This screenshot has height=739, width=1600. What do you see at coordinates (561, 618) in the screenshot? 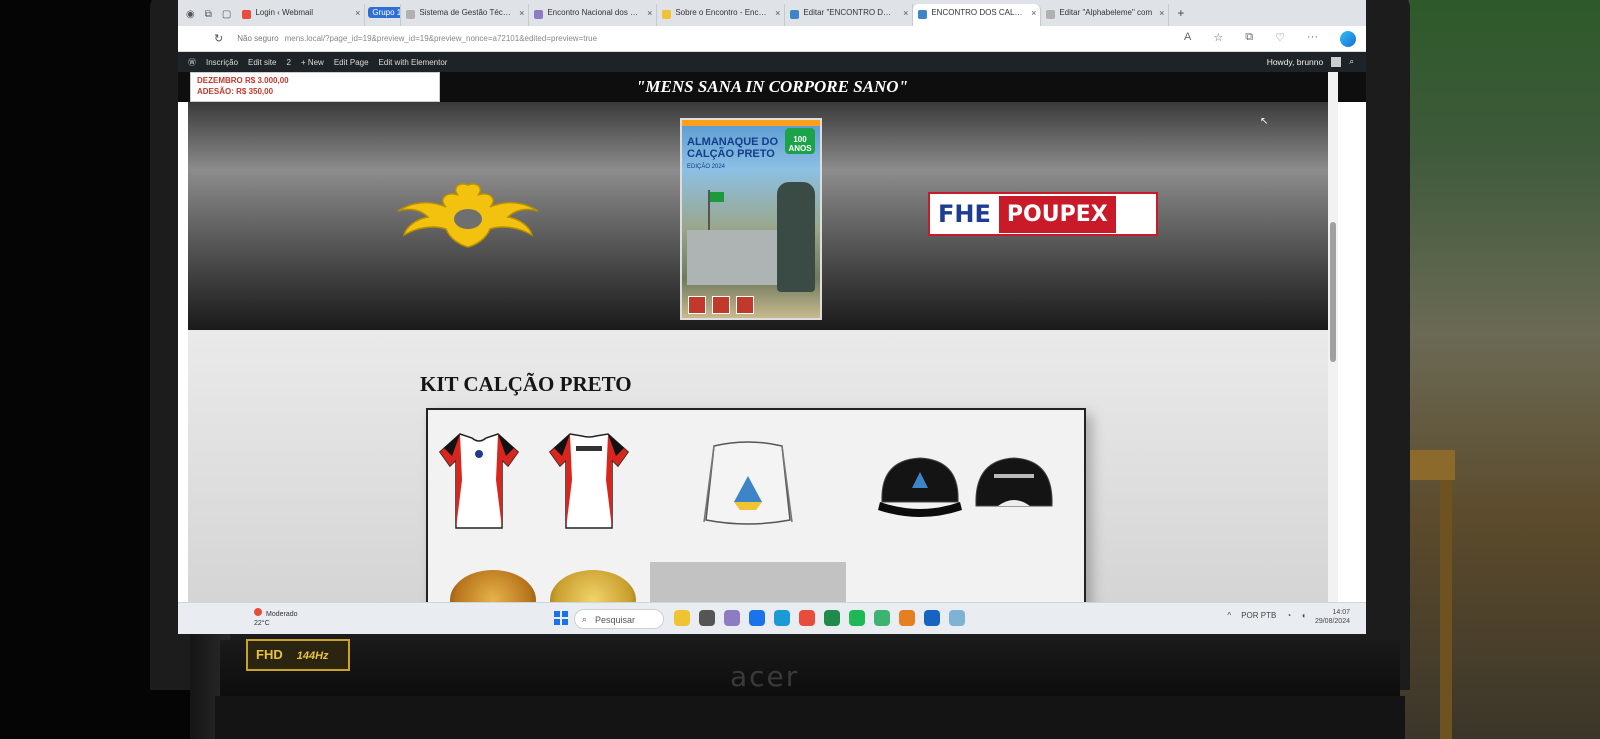
I see `windows-start-icon` at bounding box center [561, 618].